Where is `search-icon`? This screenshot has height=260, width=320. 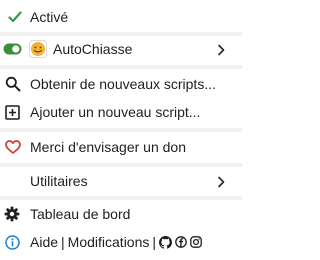
search-icon is located at coordinates (13, 84).